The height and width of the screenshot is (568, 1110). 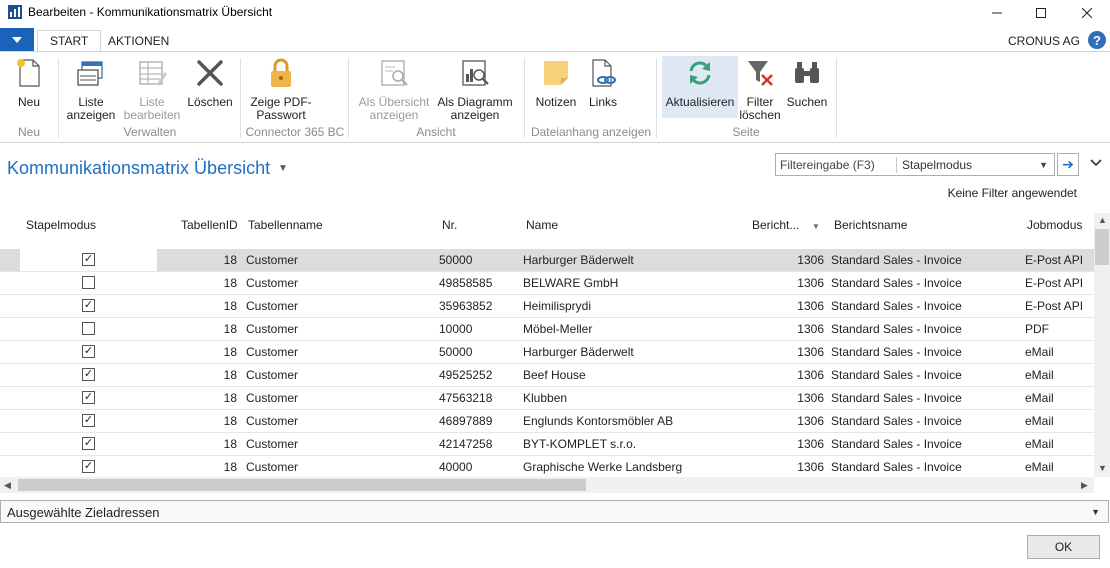 What do you see at coordinates (1039, 467) in the screenshot?
I see `cell-job-mode: eMail` at bounding box center [1039, 467].